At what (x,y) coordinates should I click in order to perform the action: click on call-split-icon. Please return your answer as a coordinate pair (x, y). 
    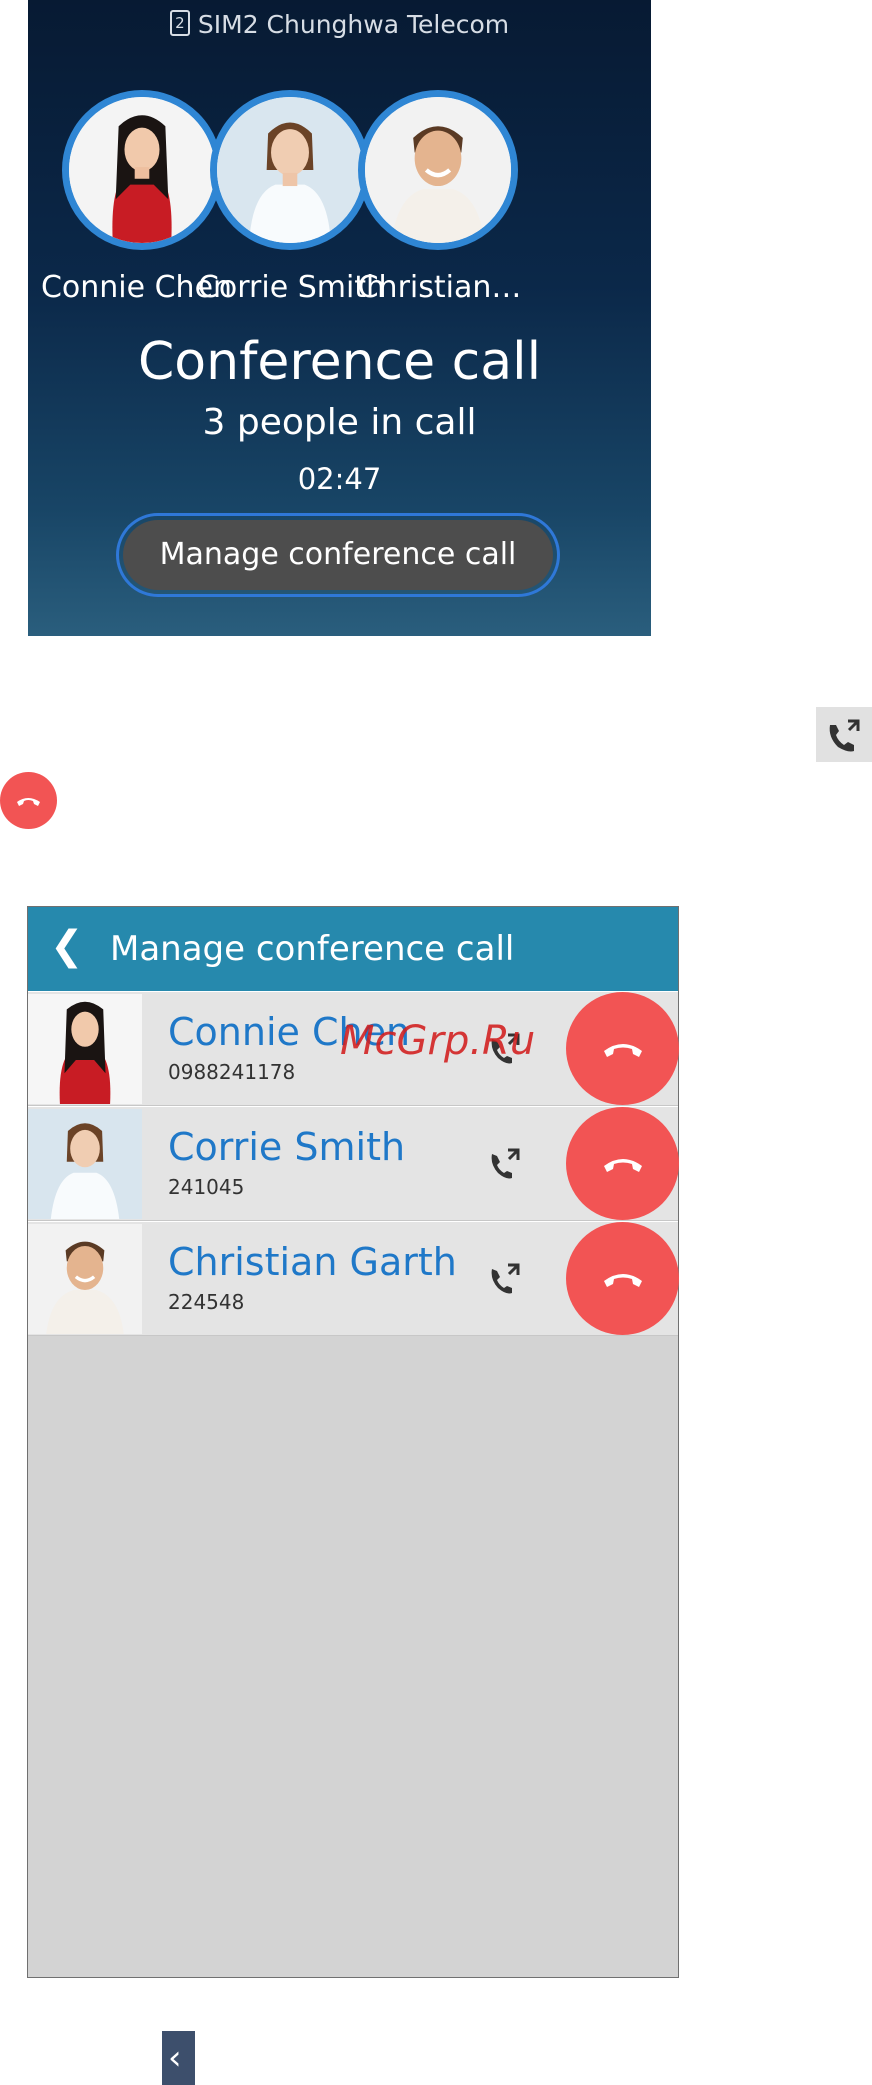
    Looking at the image, I should click on (844, 734).